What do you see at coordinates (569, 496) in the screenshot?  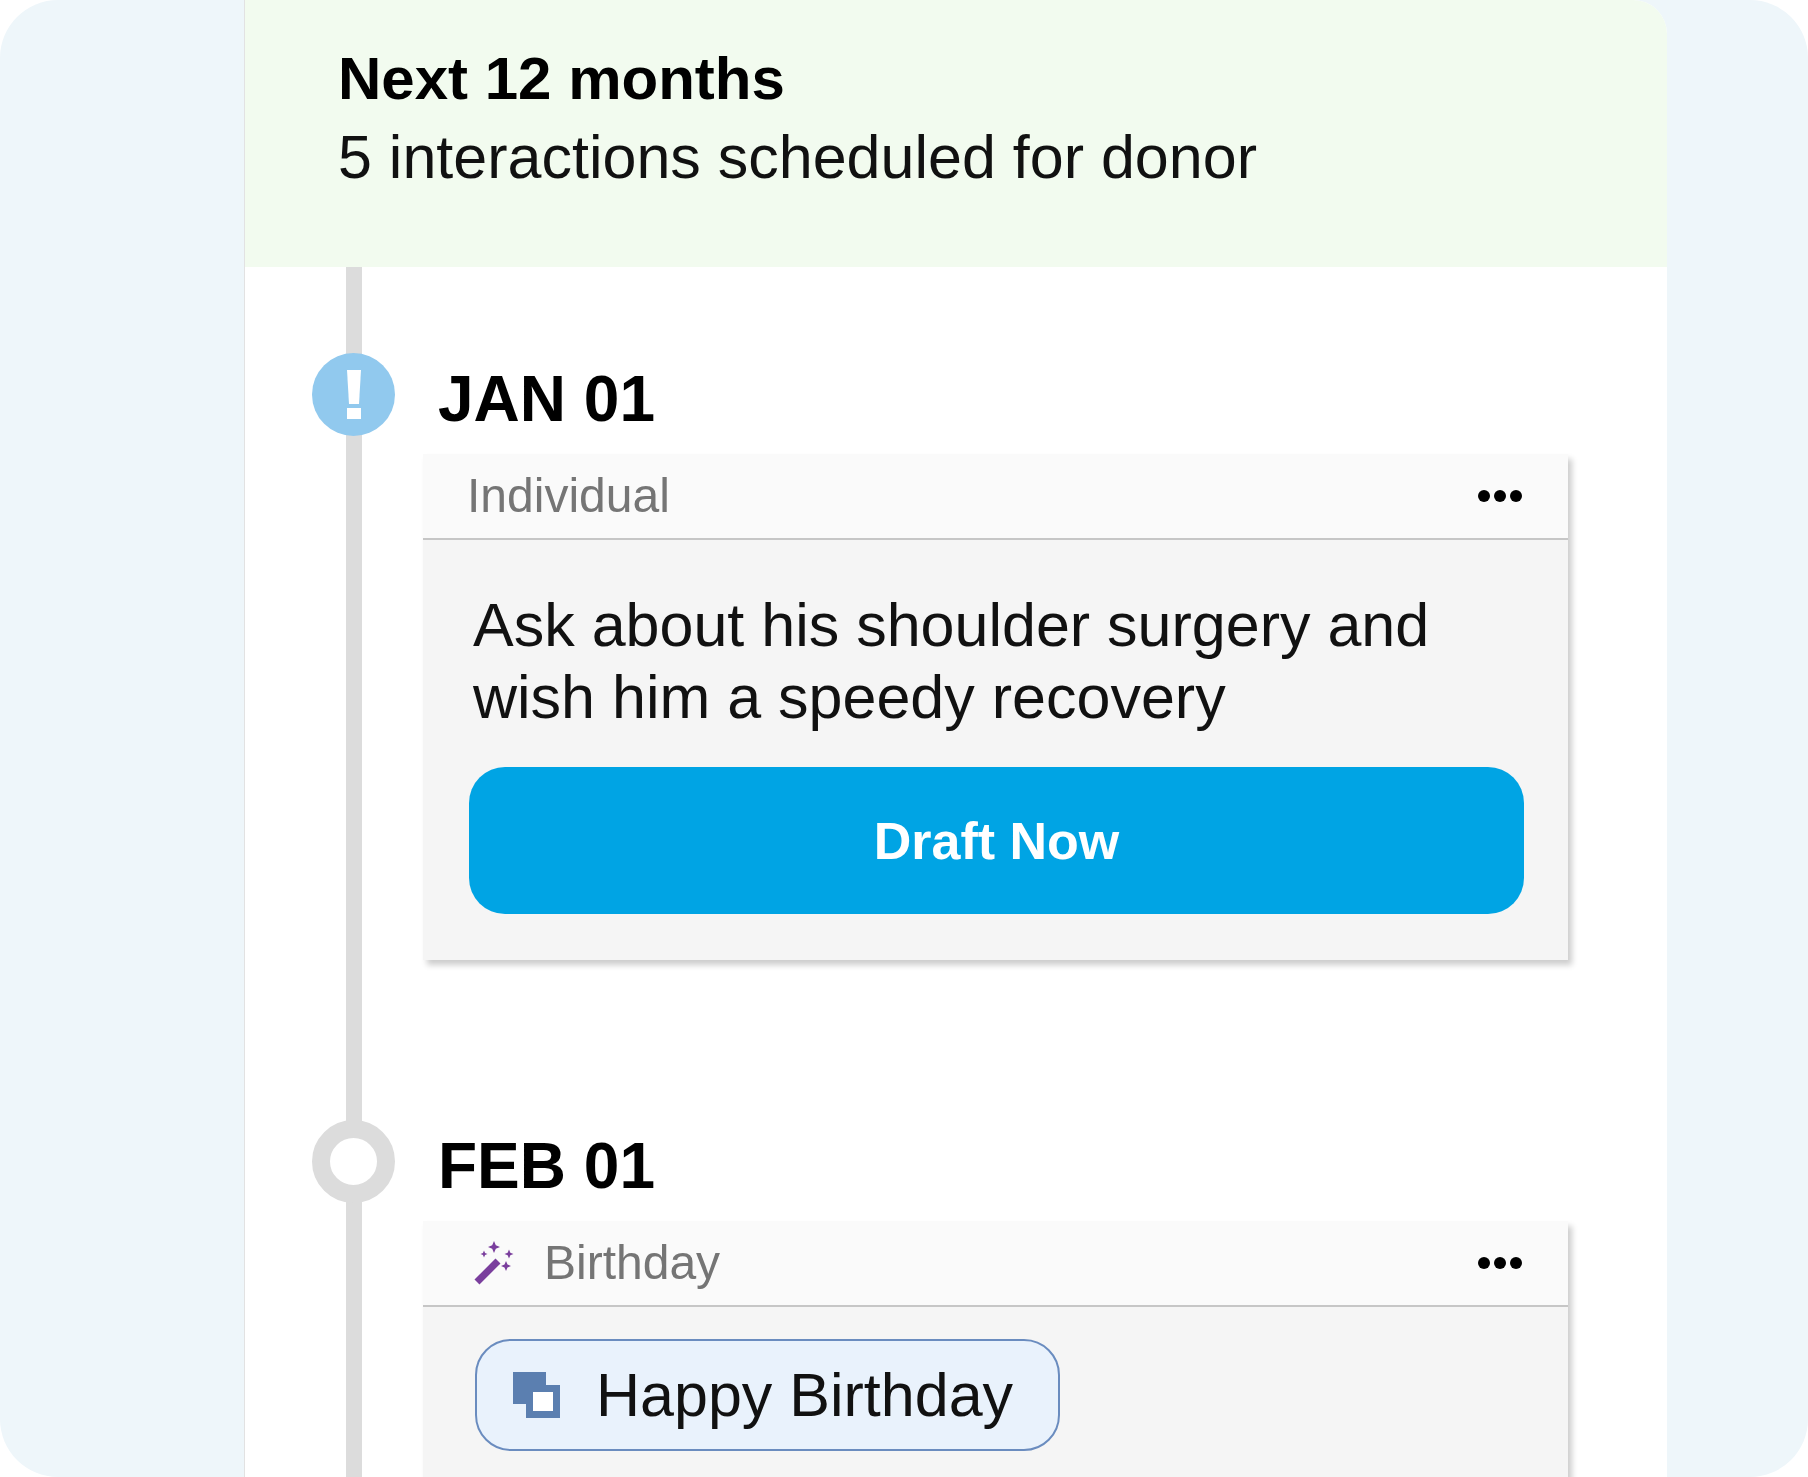 I see `category-label: Individual` at bounding box center [569, 496].